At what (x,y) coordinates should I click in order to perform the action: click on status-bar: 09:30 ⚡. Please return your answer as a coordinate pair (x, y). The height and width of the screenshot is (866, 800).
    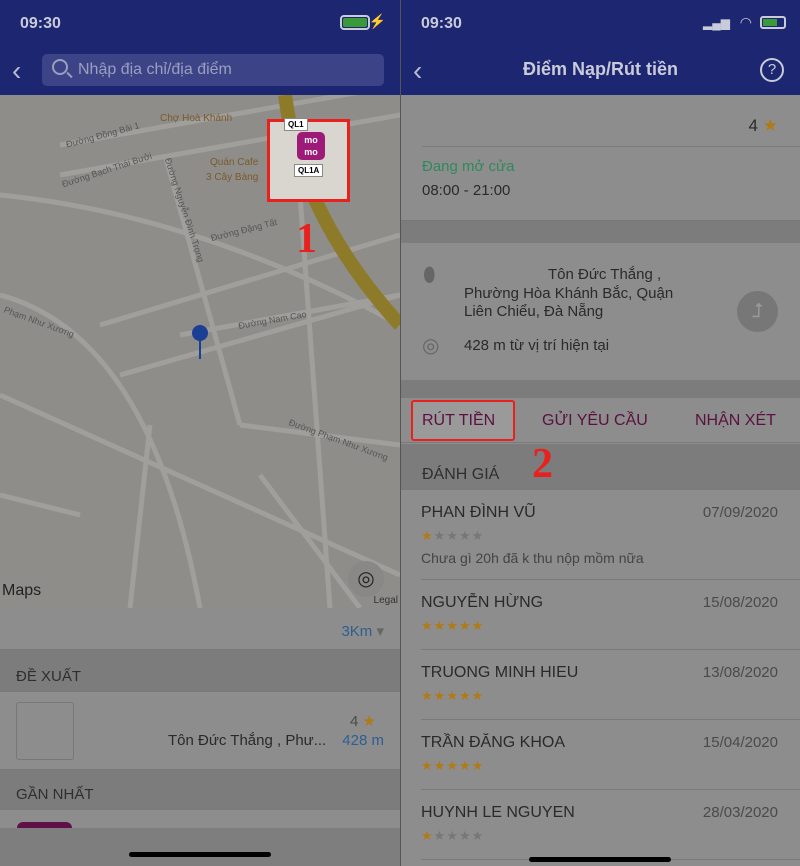
    Looking at the image, I should click on (200, 22).